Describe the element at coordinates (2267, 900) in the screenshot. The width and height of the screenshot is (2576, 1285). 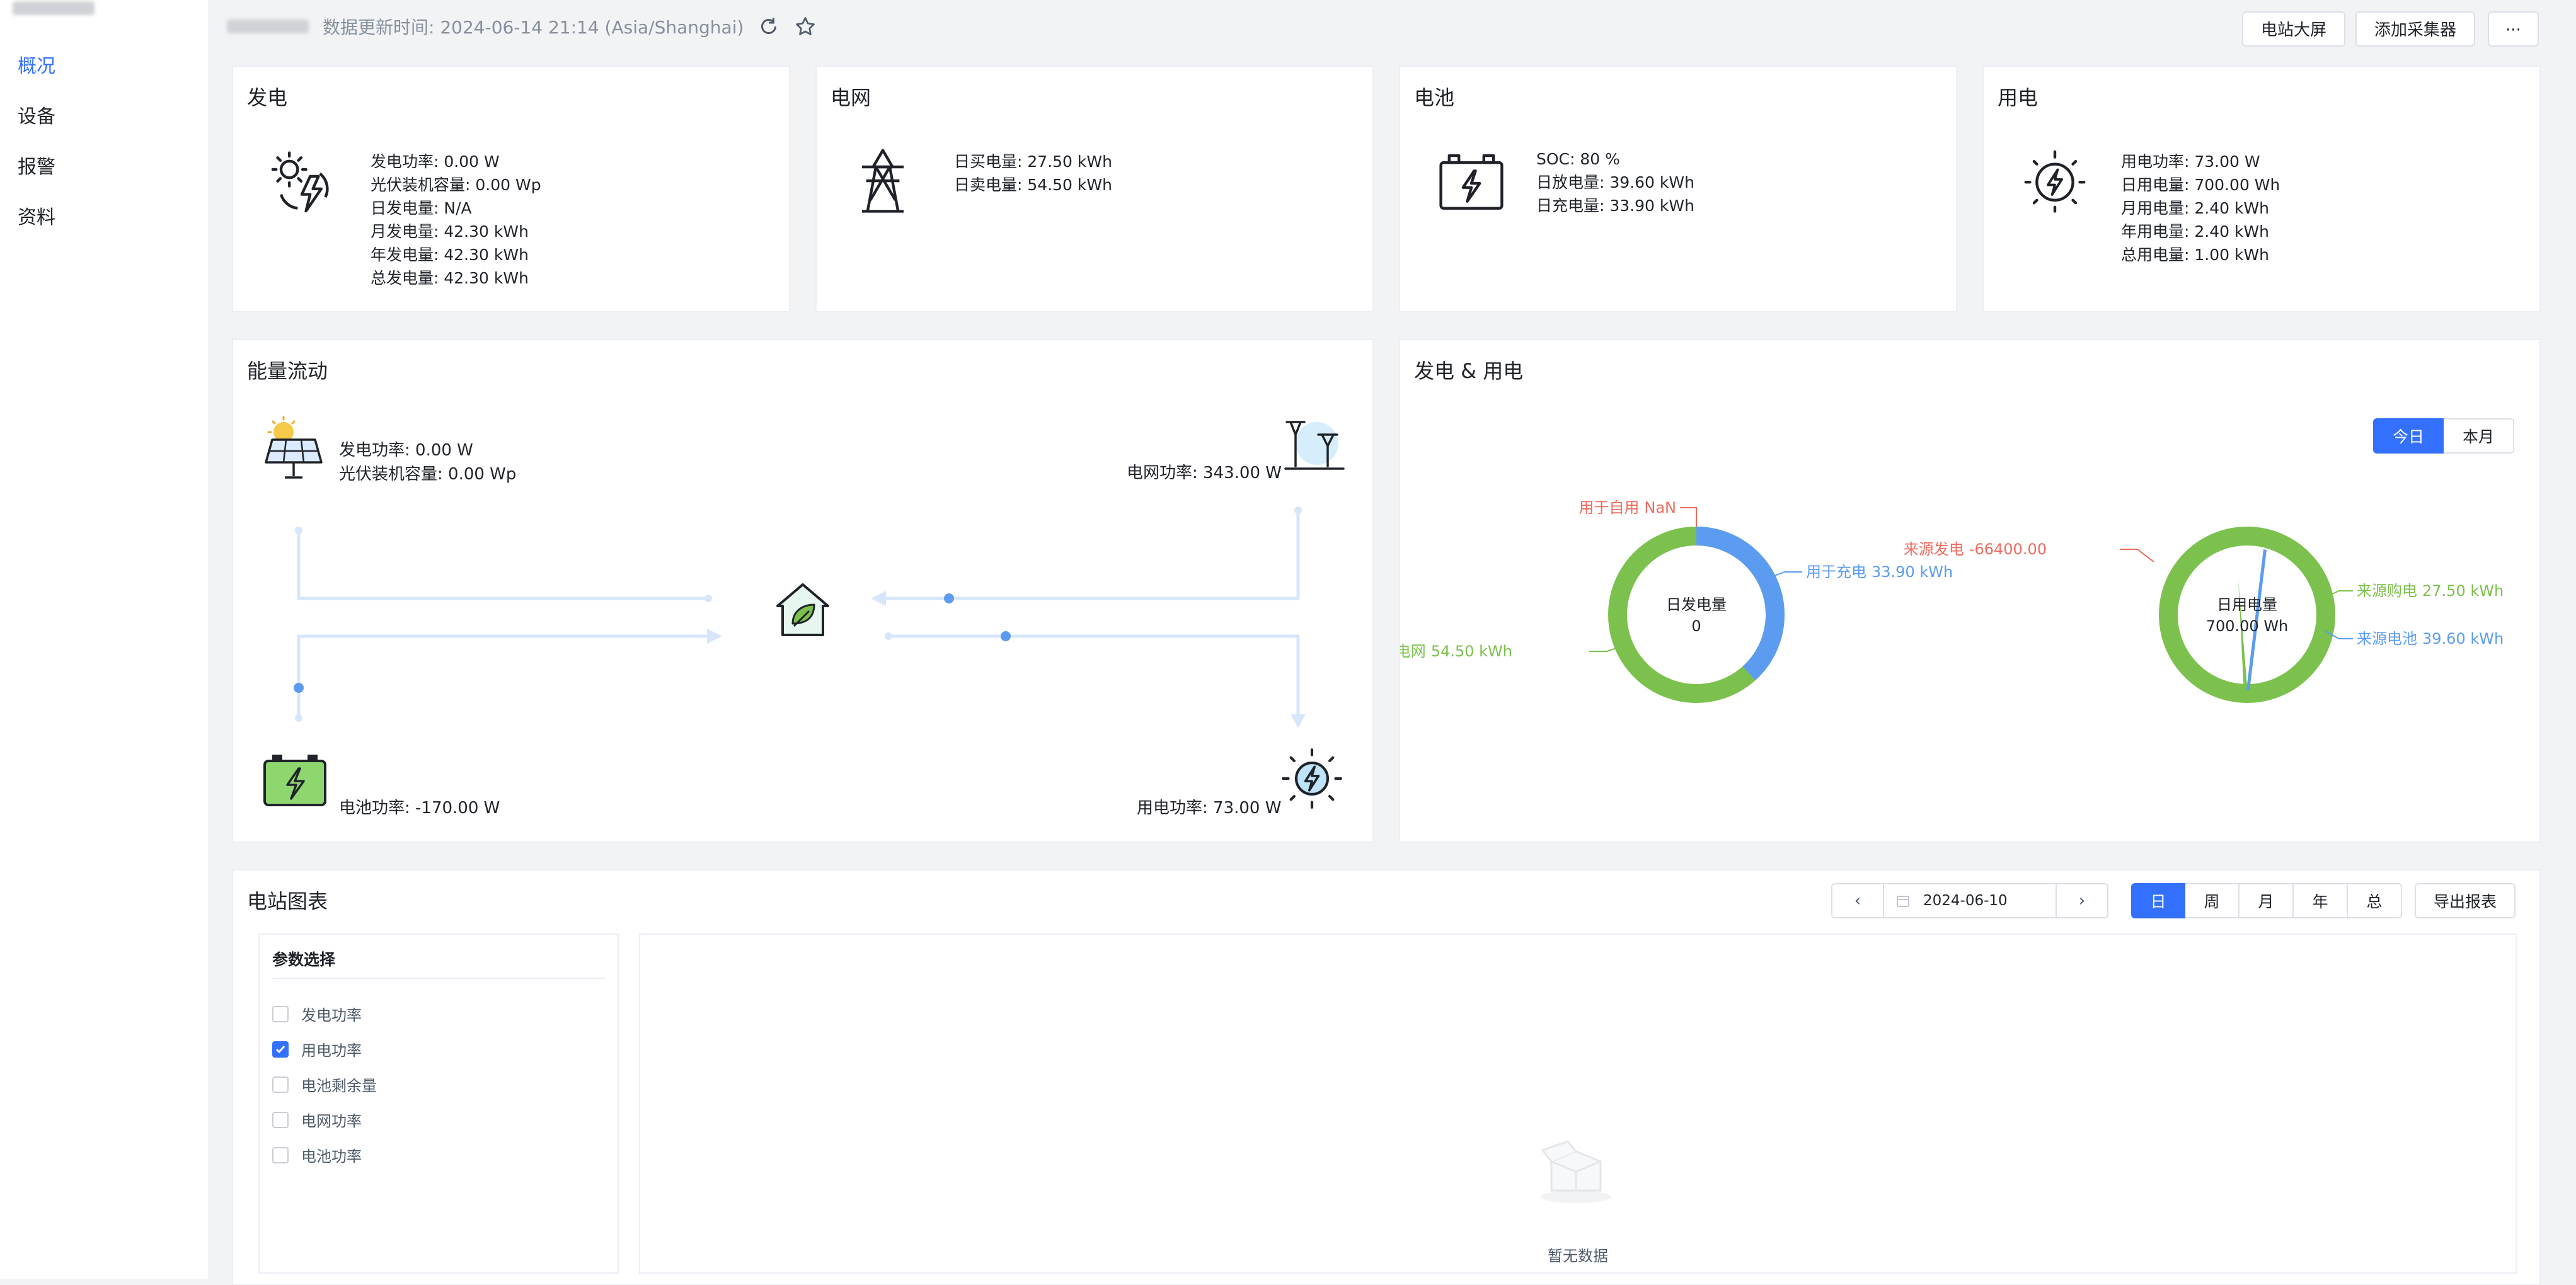
I see `period-month: 月` at that location.